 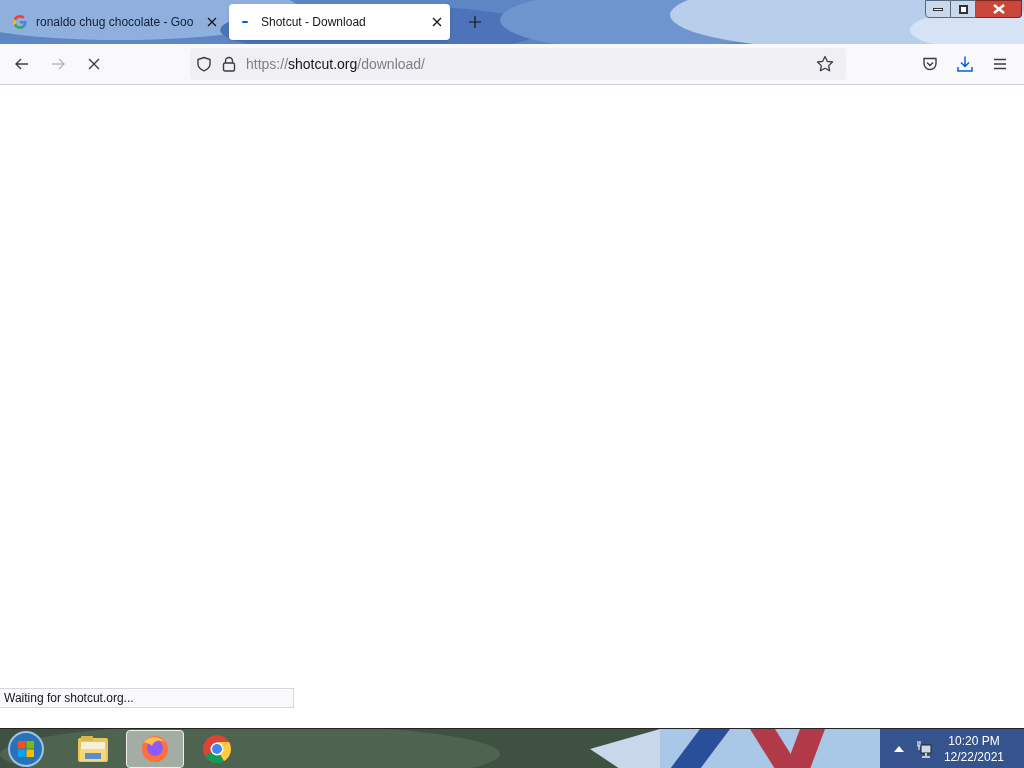 What do you see at coordinates (898, 748) in the screenshot?
I see `show-hidden-icons-icon` at bounding box center [898, 748].